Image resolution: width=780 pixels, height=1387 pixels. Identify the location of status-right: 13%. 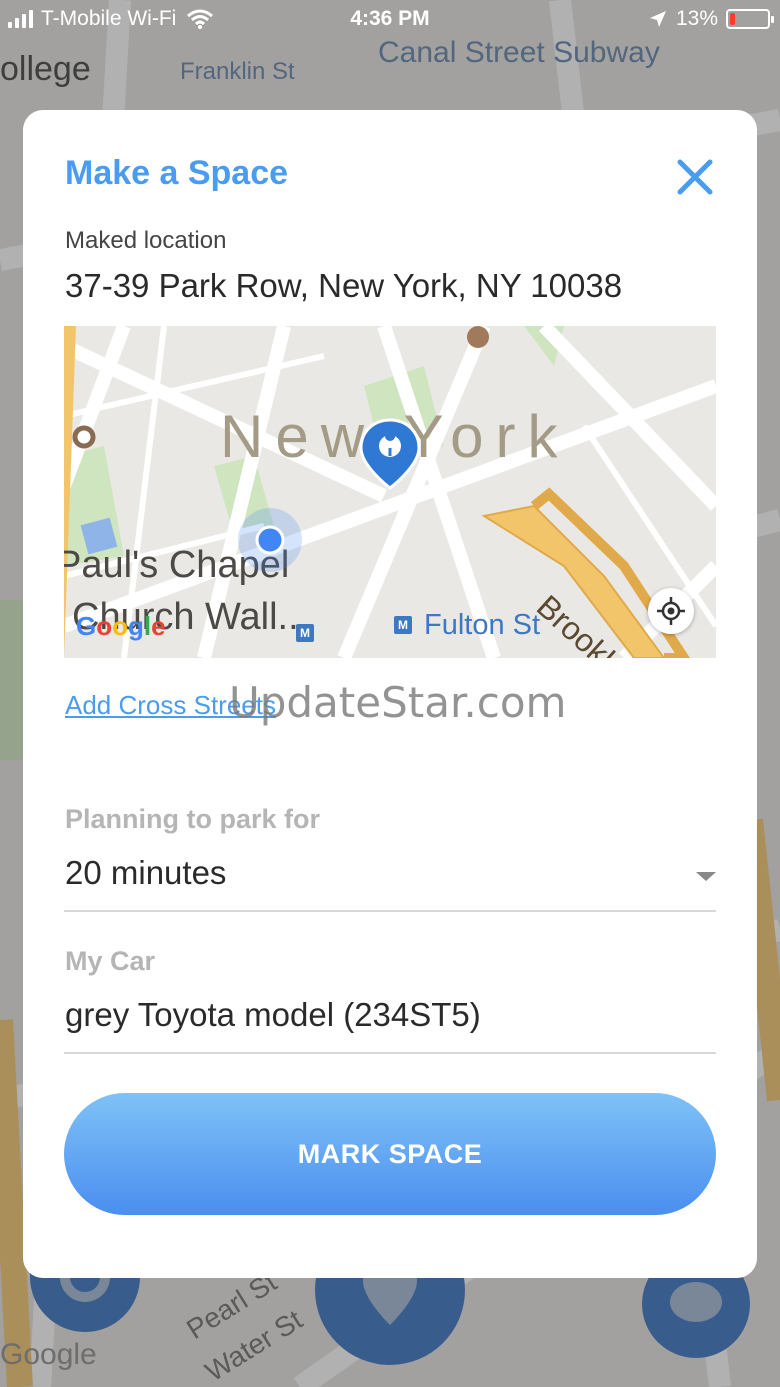
(711, 19).